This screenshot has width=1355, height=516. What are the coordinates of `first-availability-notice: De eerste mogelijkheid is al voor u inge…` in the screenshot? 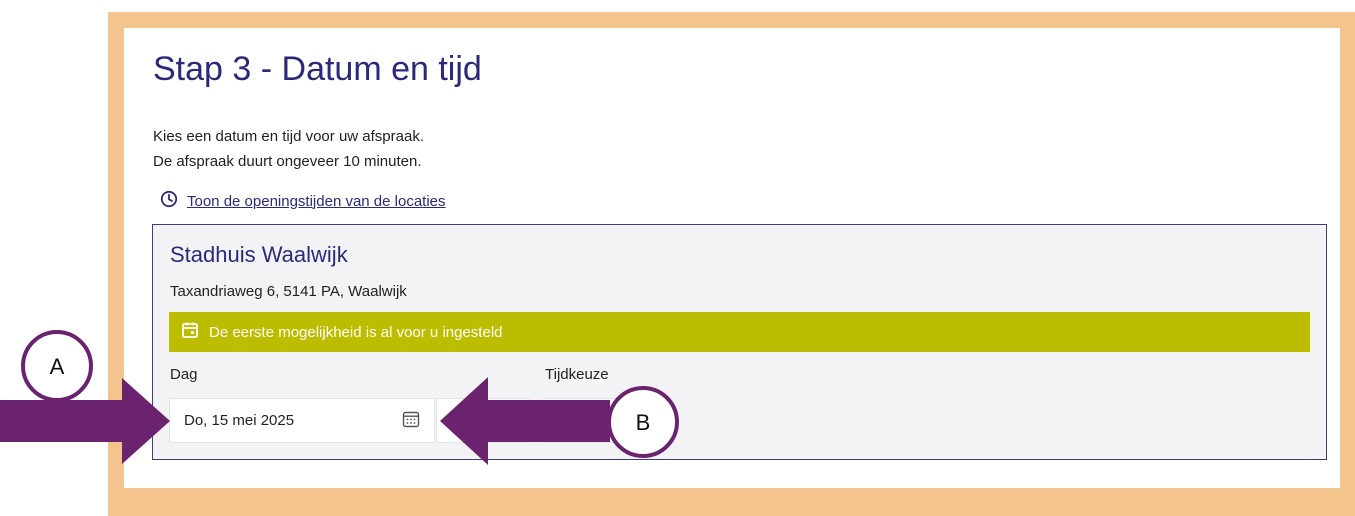 It's located at (739, 332).